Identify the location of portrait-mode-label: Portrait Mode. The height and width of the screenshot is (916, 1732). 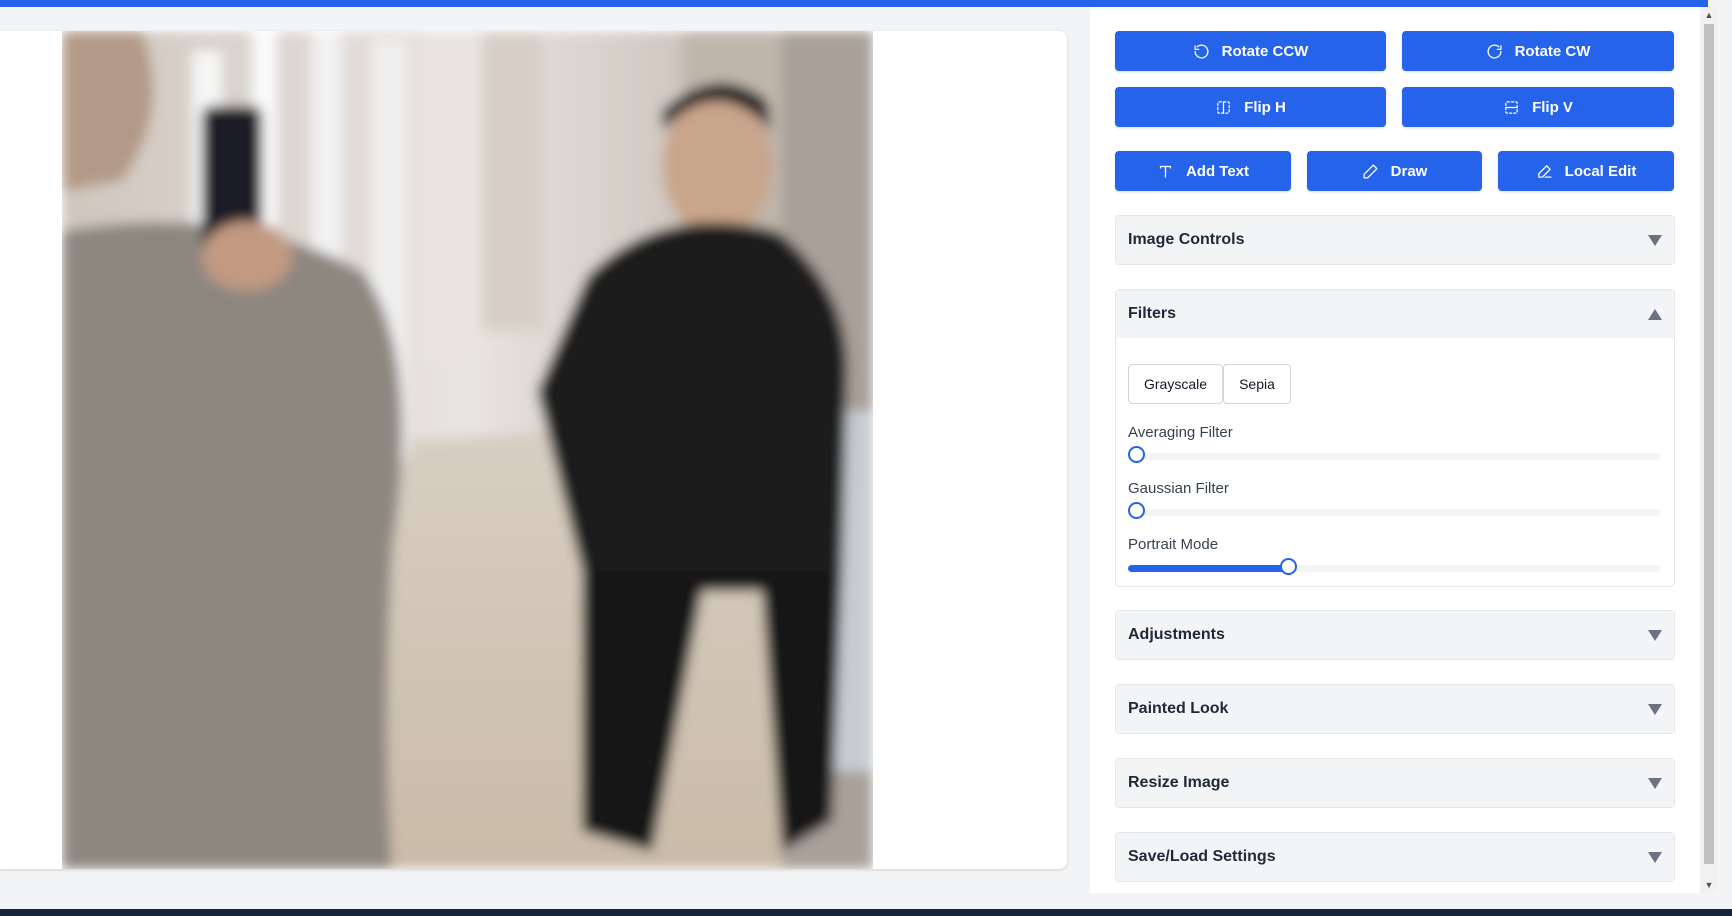
(1173, 544).